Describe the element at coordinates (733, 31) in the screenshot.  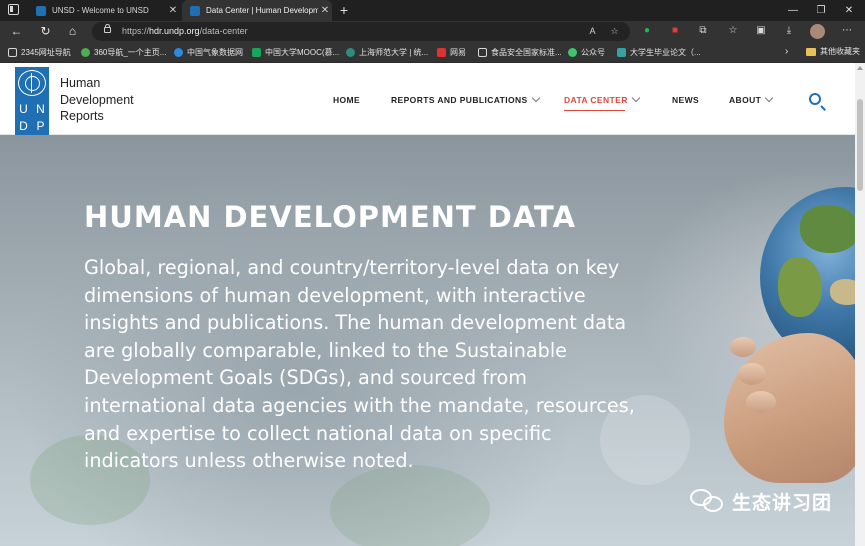
I see `favorites-icon: ☆` at that location.